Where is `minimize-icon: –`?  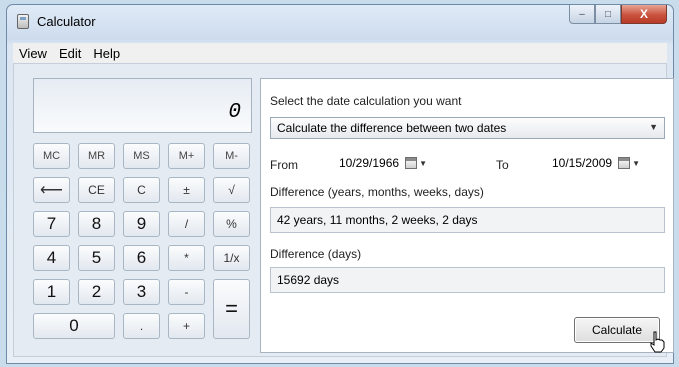 minimize-icon: – is located at coordinates (582, 14).